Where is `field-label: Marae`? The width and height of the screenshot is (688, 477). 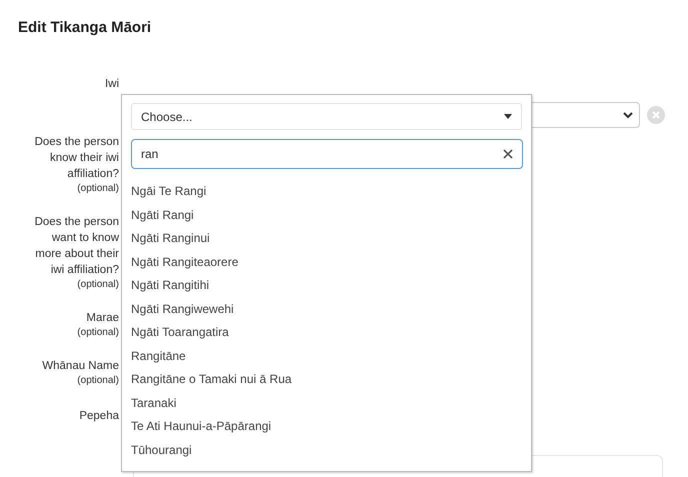 field-label: Marae is located at coordinates (102, 318).